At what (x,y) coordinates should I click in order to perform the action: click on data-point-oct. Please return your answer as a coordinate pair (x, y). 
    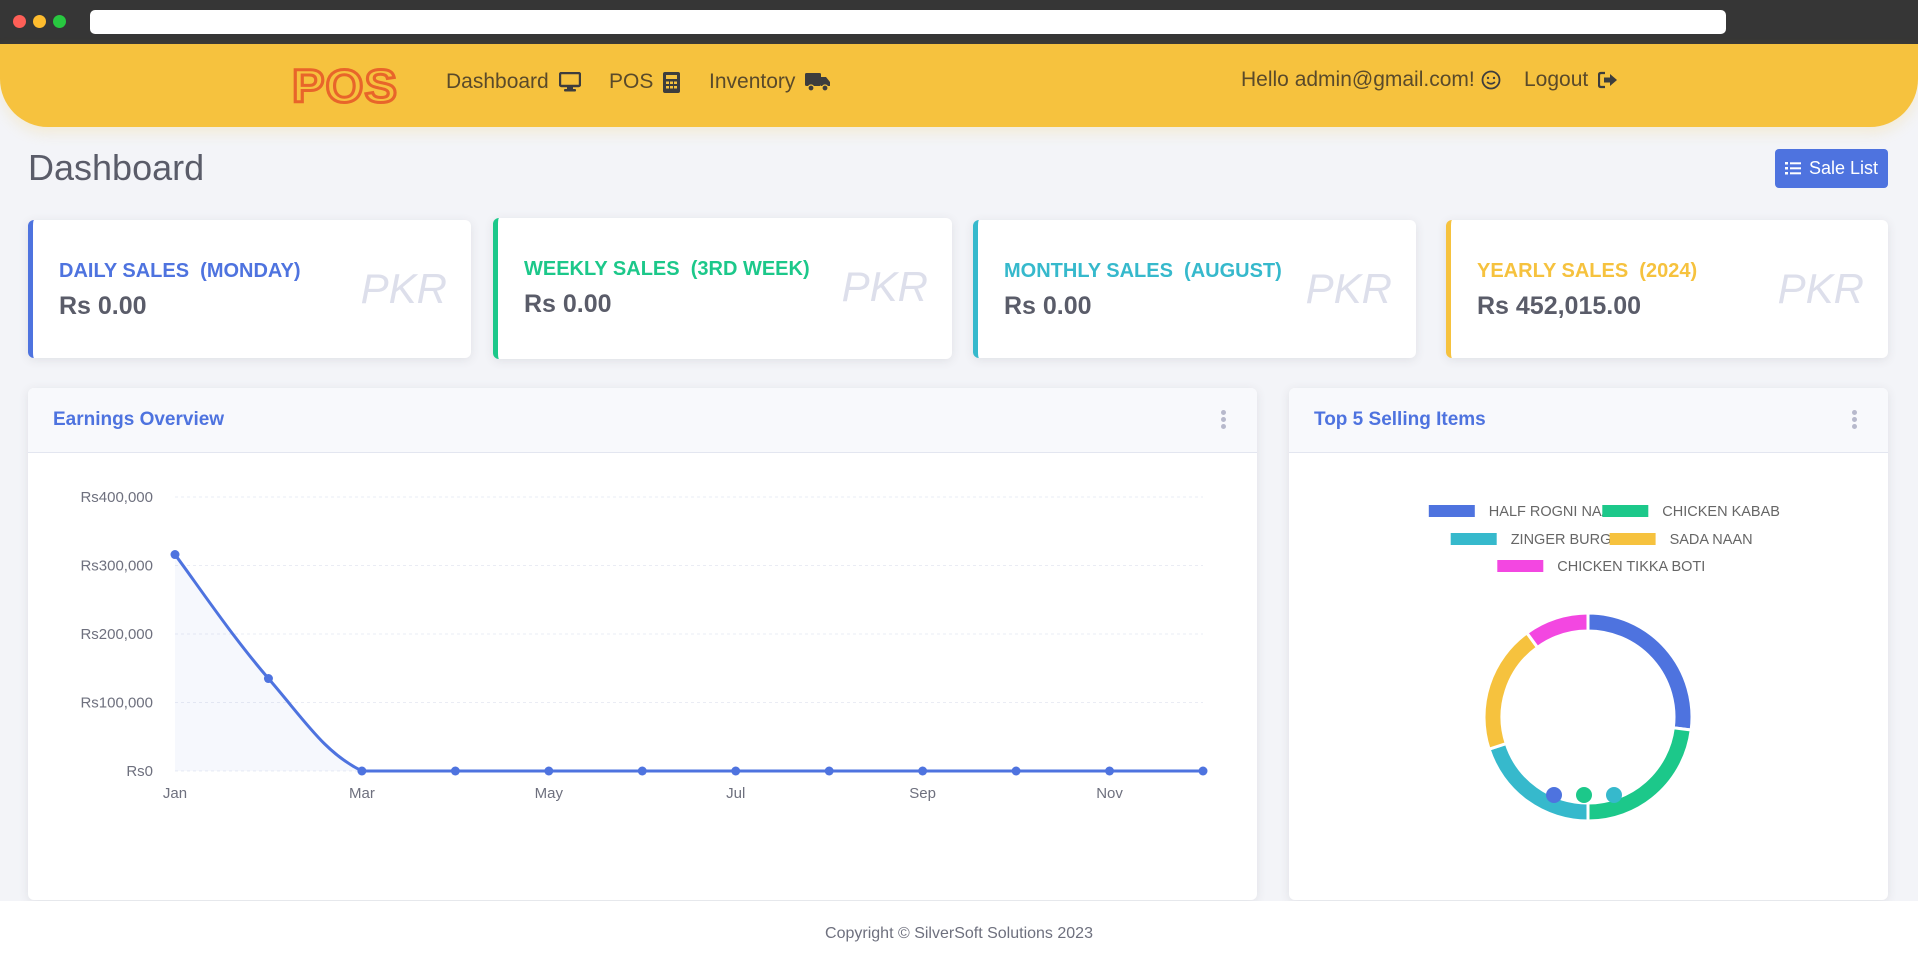
    Looking at the image, I should click on (1016, 771).